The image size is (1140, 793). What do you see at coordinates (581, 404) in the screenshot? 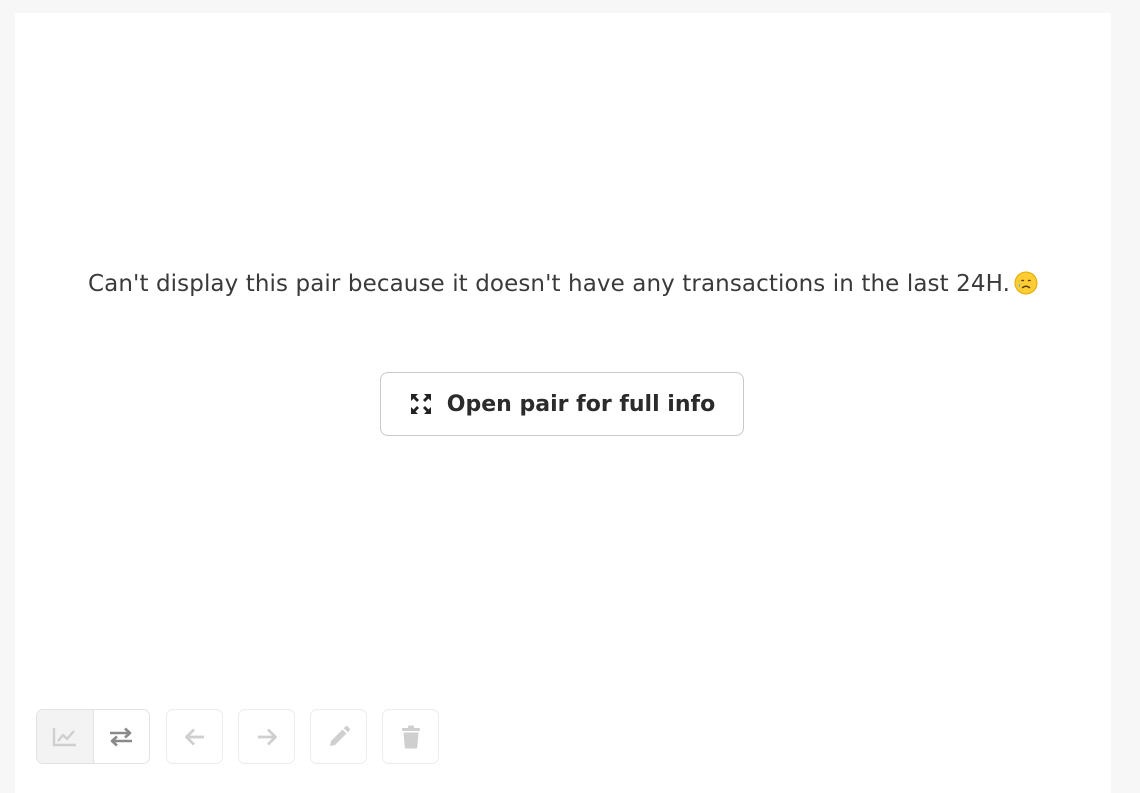
I see `open-pair-label: Open pair for full info` at bounding box center [581, 404].